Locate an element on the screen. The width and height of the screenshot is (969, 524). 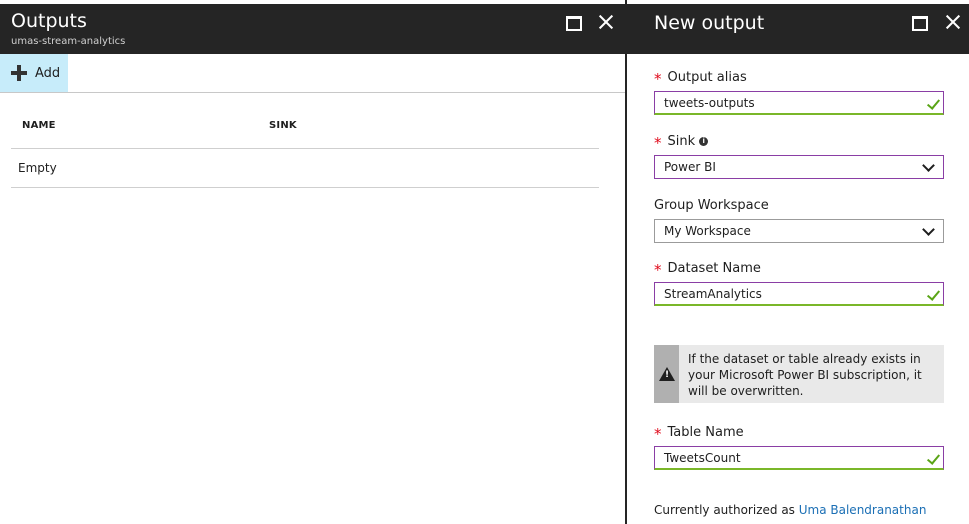
outputs-blade-header: Outputs umas-stream-analytics is located at coordinates (312, 29).